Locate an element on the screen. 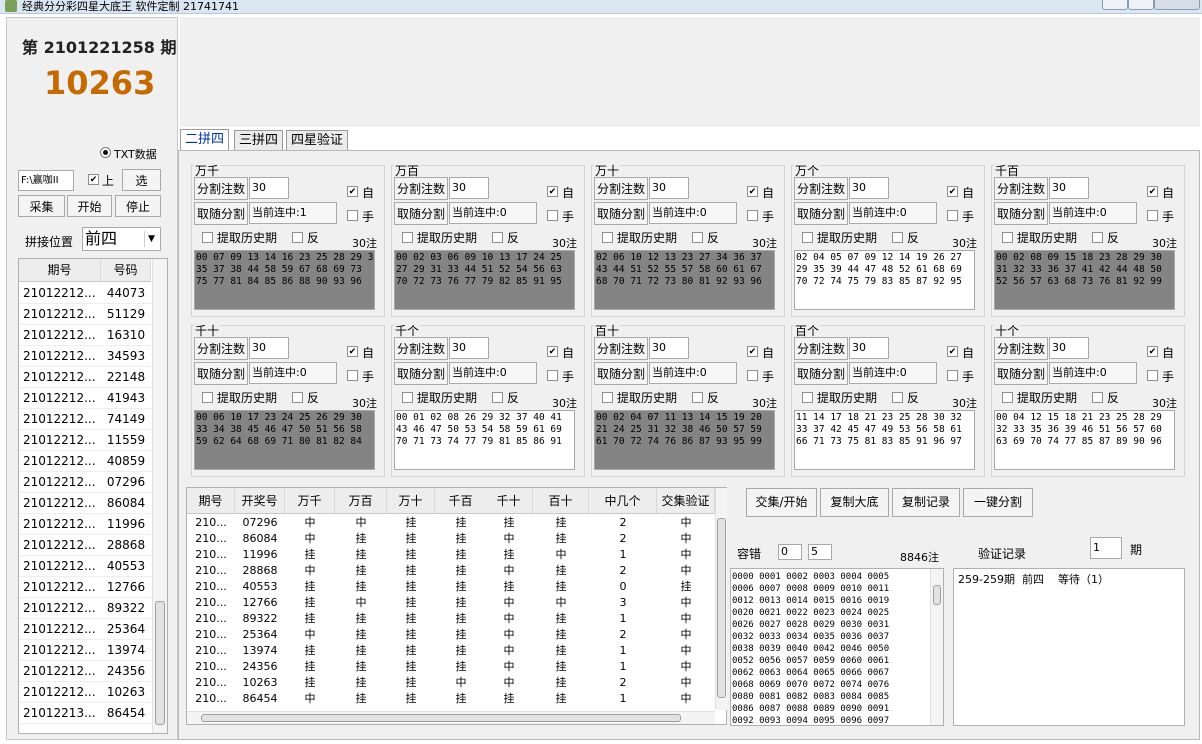  tab-two-to-four: 二拼四 is located at coordinates (205, 140).